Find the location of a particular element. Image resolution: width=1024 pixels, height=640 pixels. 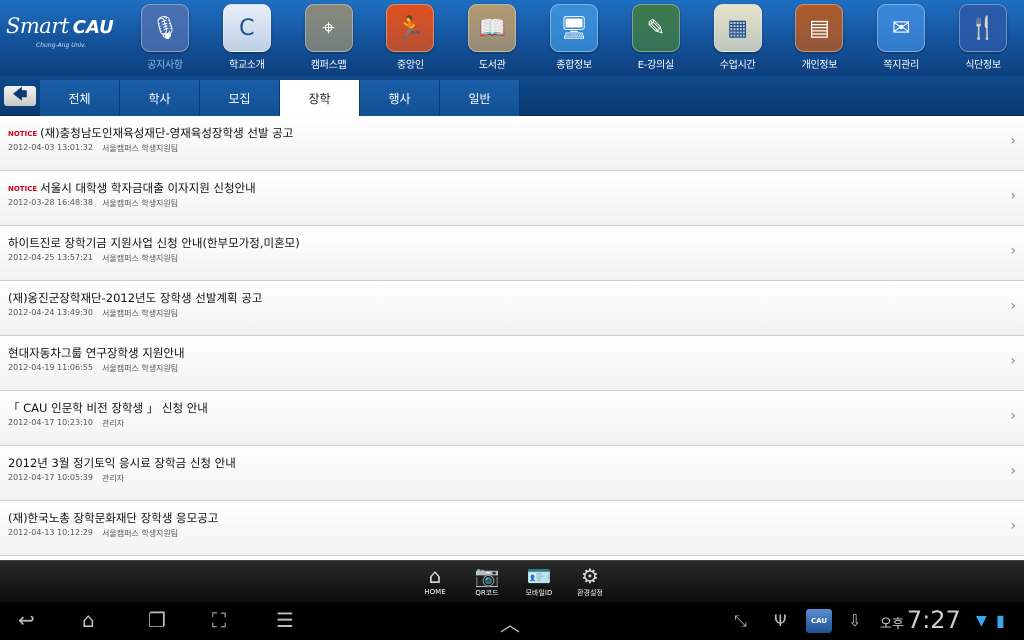

back-button: 🡄 is located at coordinates (20, 96).